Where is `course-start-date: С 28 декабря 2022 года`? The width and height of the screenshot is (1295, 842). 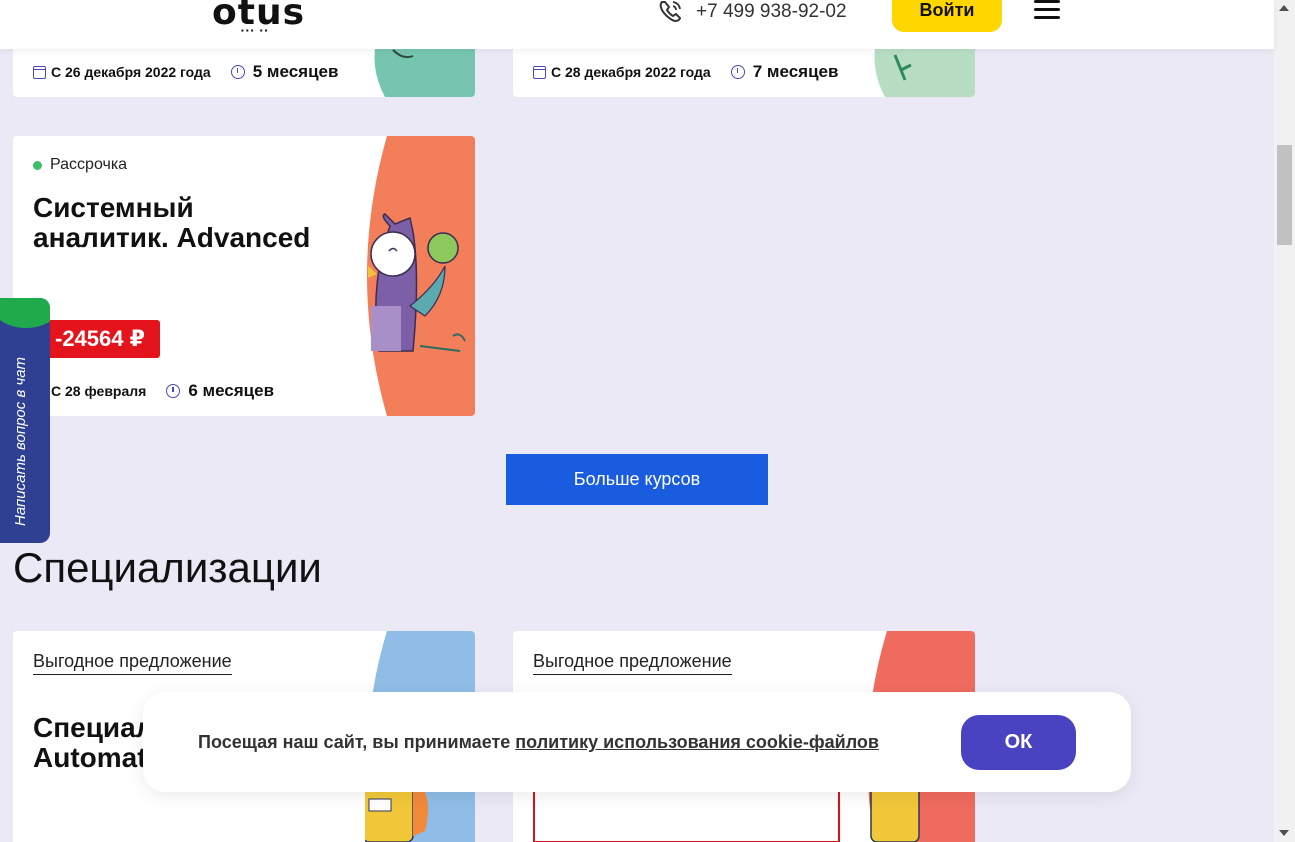
course-start-date: С 28 декабря 2022 года is located at coordinates (631, 72).